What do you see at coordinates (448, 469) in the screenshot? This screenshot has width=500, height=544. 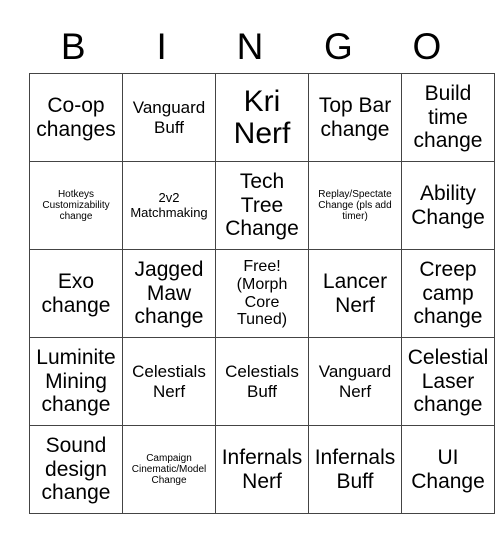 I see `bingo-cell: UI Change` at bounding box center [448, 469].